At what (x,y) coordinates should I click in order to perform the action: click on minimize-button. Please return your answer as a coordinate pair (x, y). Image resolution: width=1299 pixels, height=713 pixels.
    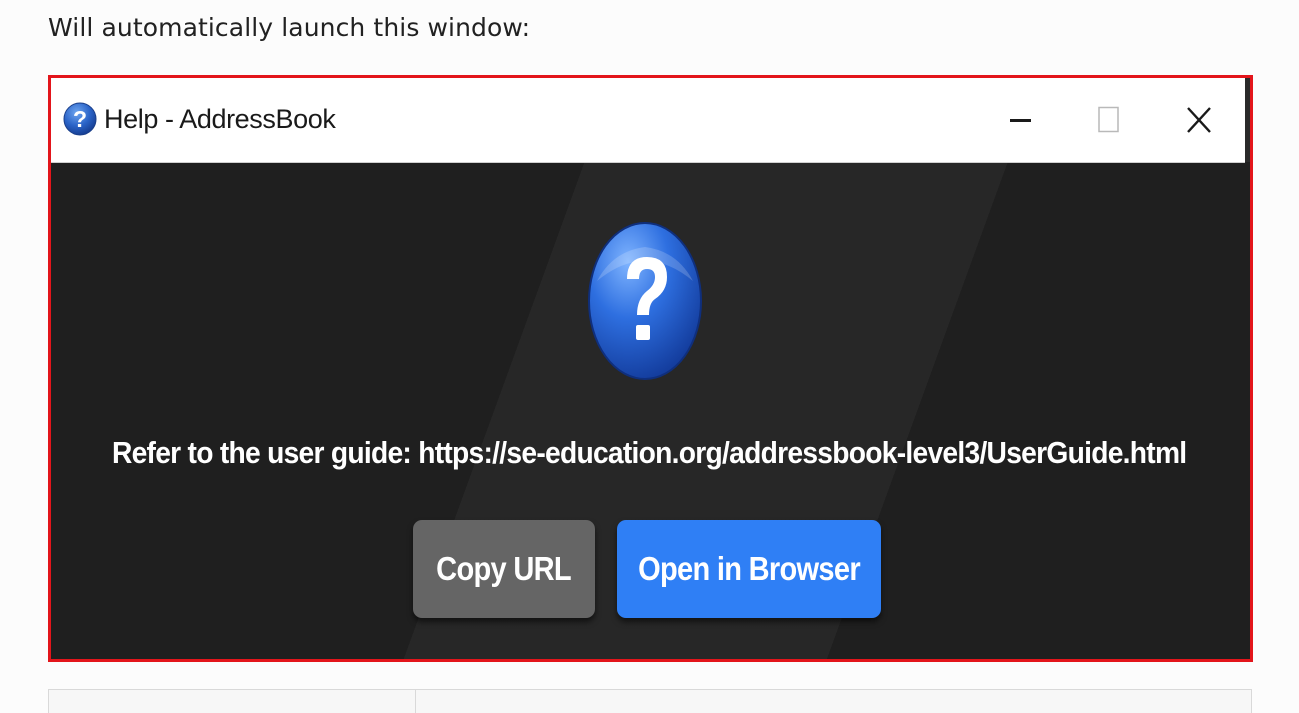
    Looking at the image, I should click on (1021, 120).